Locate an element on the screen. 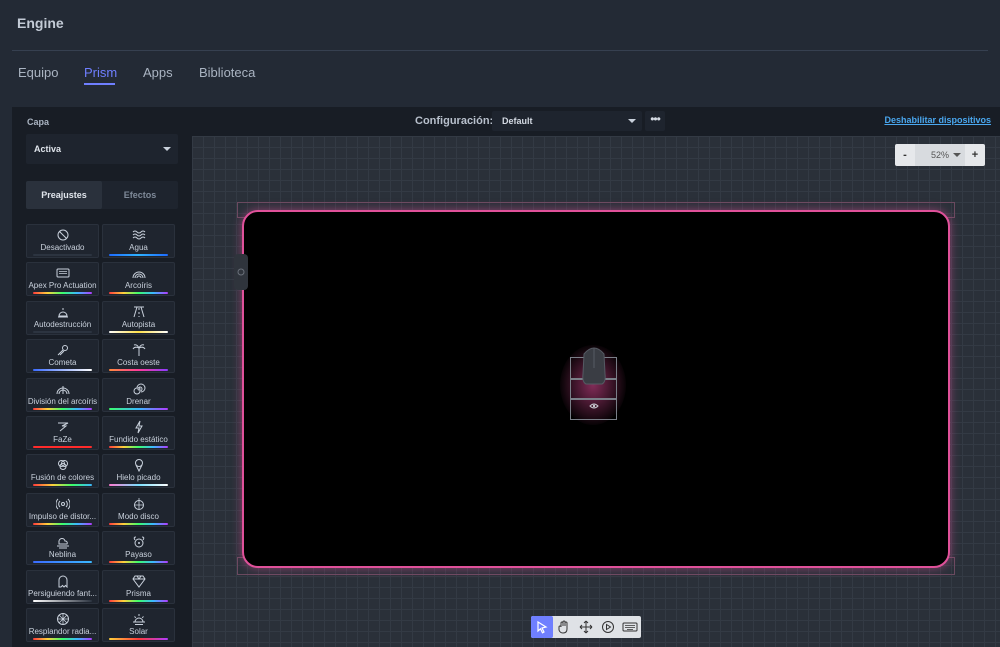 Image resolution: width=1000 pixels, height=647 pixels. preset-item: Drenar is located at coordinates (138, 394).